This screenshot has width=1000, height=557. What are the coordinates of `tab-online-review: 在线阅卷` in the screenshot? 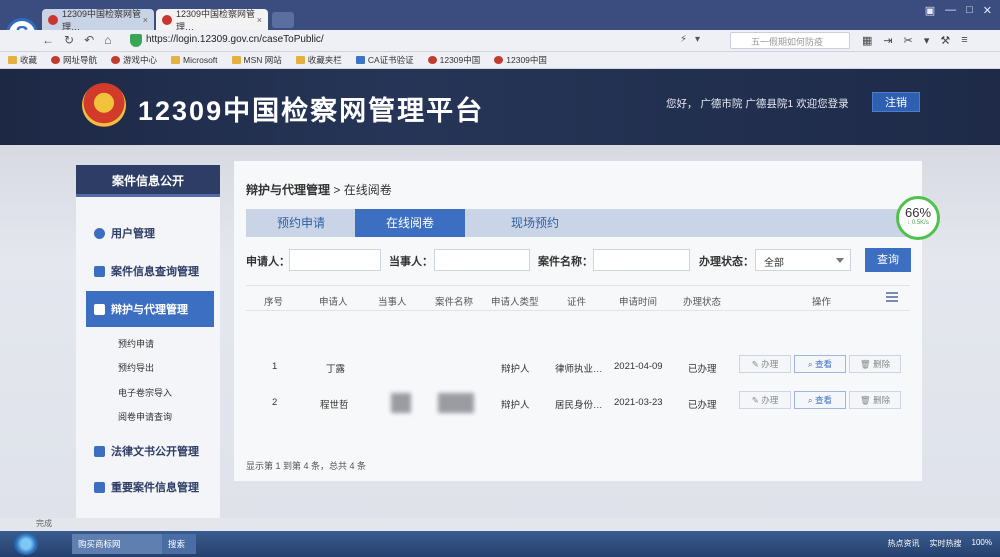 It's located at (410, 223).